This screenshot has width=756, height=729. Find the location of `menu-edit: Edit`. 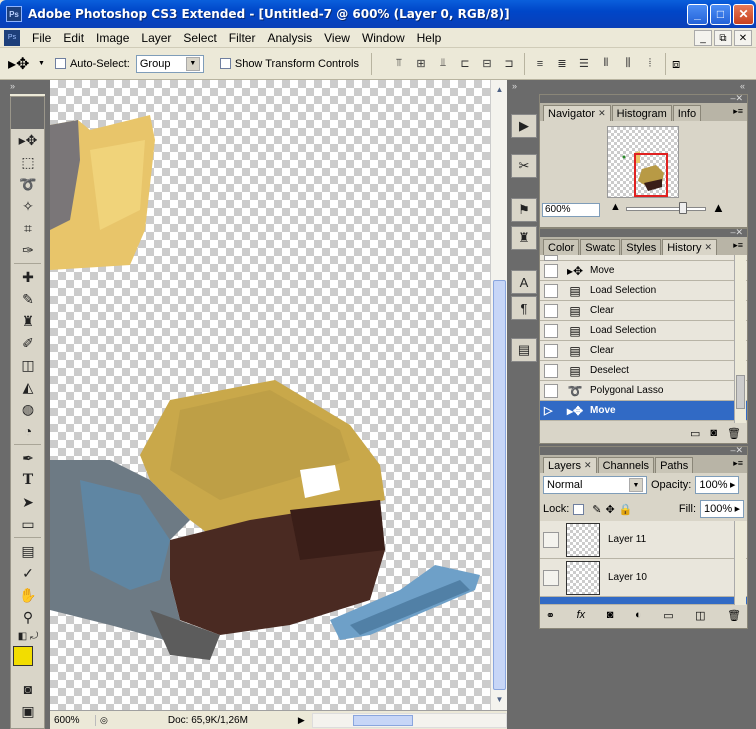

menu-edit: Edit is located at coordinates (73, 38).